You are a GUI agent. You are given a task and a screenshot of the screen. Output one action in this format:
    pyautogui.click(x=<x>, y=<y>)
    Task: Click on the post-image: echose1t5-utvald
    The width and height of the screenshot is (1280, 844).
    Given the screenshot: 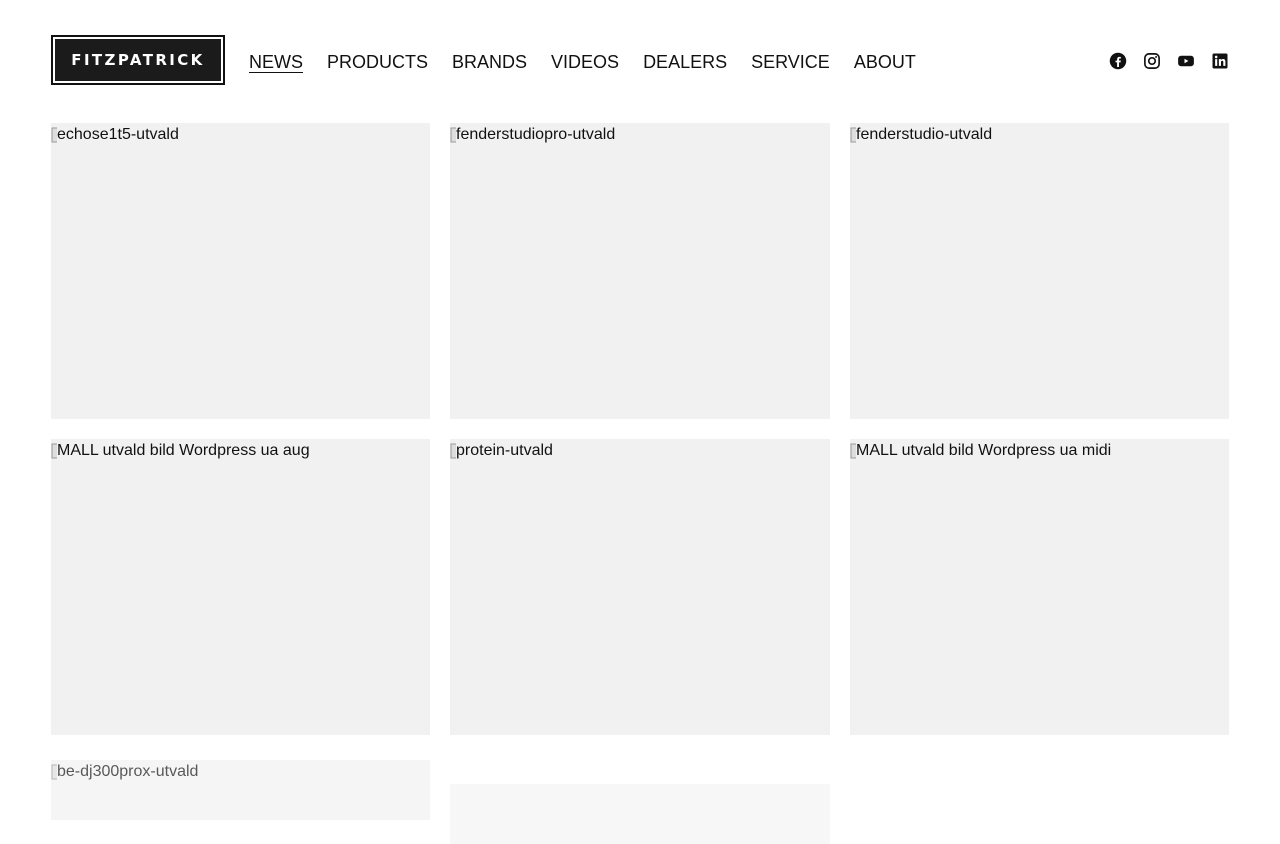 What is the action you would take?
    pyautogui.click(x=115, y=135)
    